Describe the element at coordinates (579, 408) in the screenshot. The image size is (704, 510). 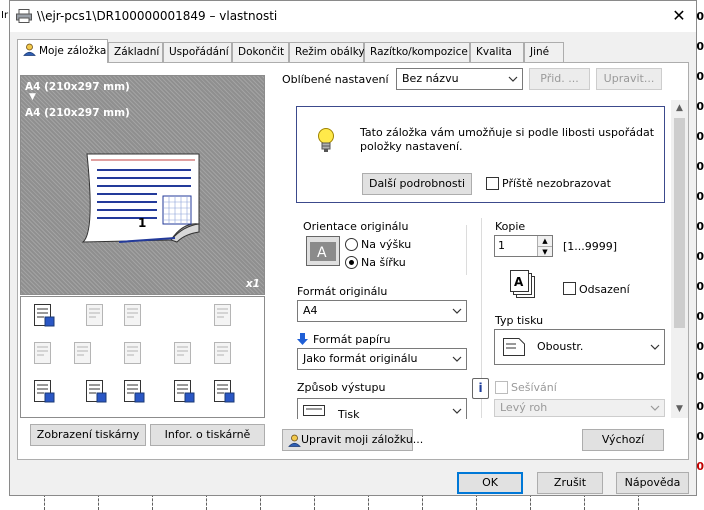
I see `stapling-position-select: Levý roh` at that location.